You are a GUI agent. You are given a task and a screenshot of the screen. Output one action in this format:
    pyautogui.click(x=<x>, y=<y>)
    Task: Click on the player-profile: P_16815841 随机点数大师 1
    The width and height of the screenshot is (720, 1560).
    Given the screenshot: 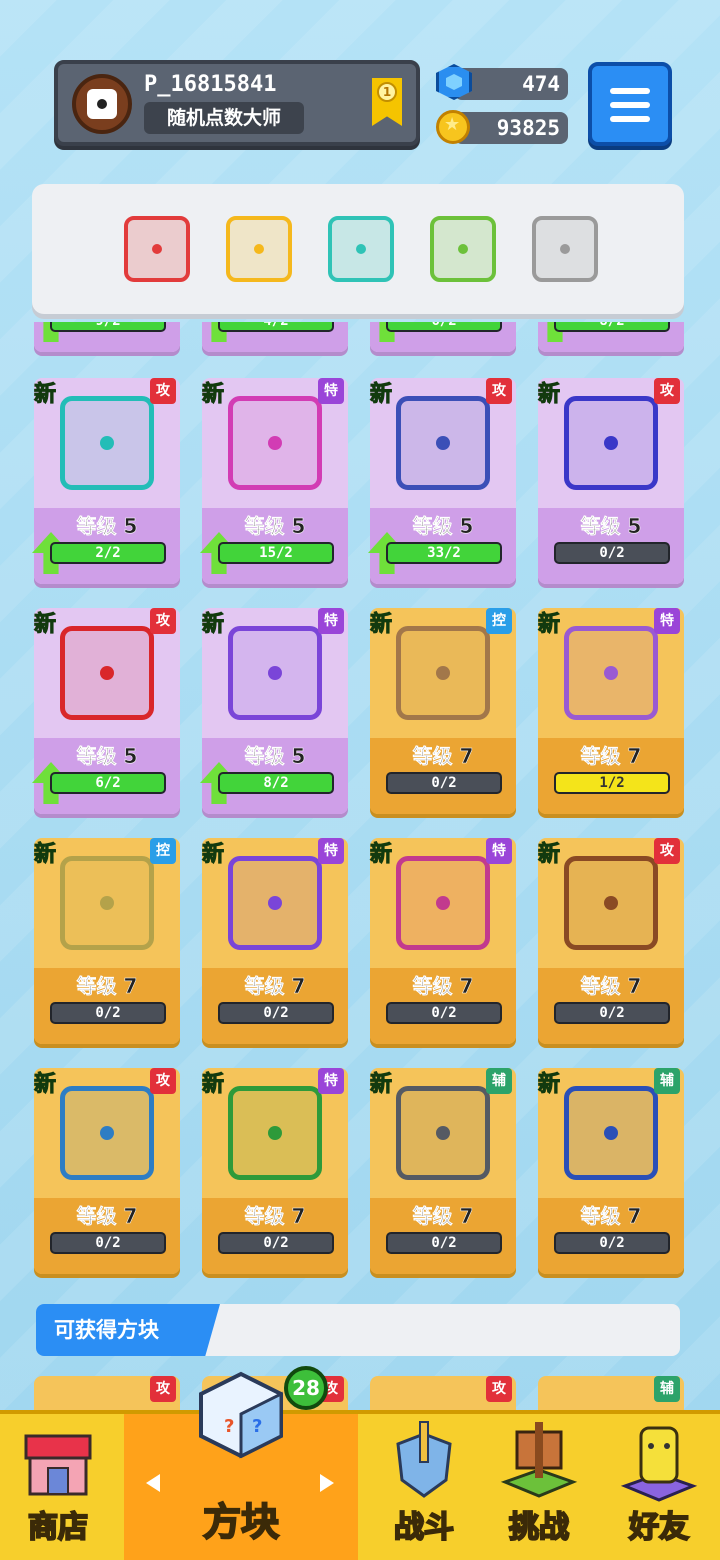 What is the action you would take?
    pyautogui.click(x=237, y=103)
    